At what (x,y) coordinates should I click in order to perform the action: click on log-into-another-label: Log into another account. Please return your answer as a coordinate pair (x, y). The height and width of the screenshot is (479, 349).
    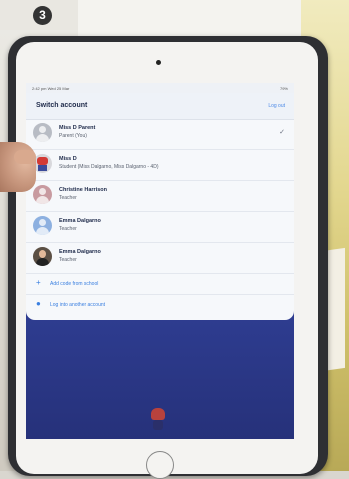
    Looking at the image, I should click on (78, 305).